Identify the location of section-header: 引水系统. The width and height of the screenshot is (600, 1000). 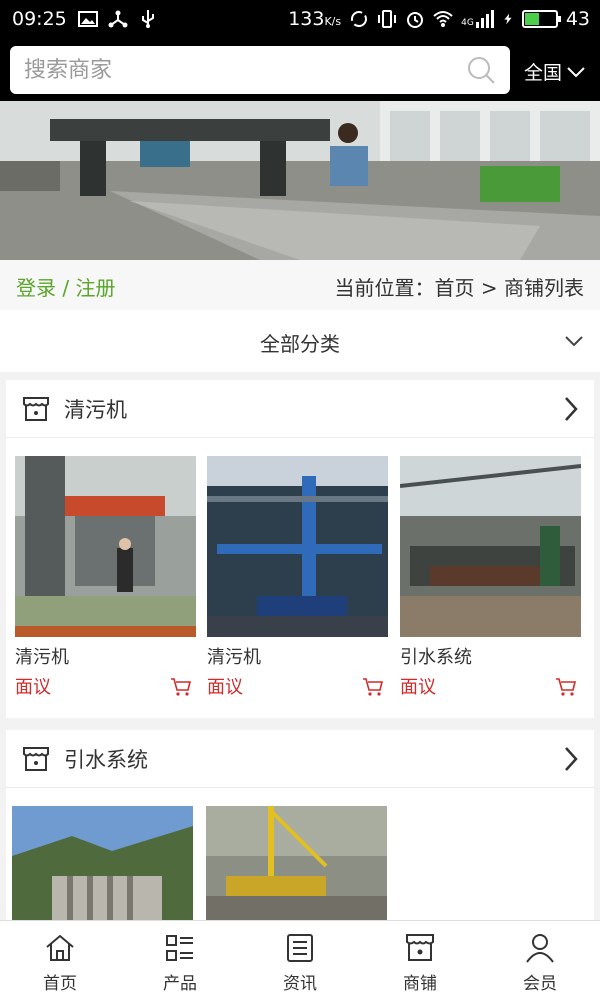
(300, 759).